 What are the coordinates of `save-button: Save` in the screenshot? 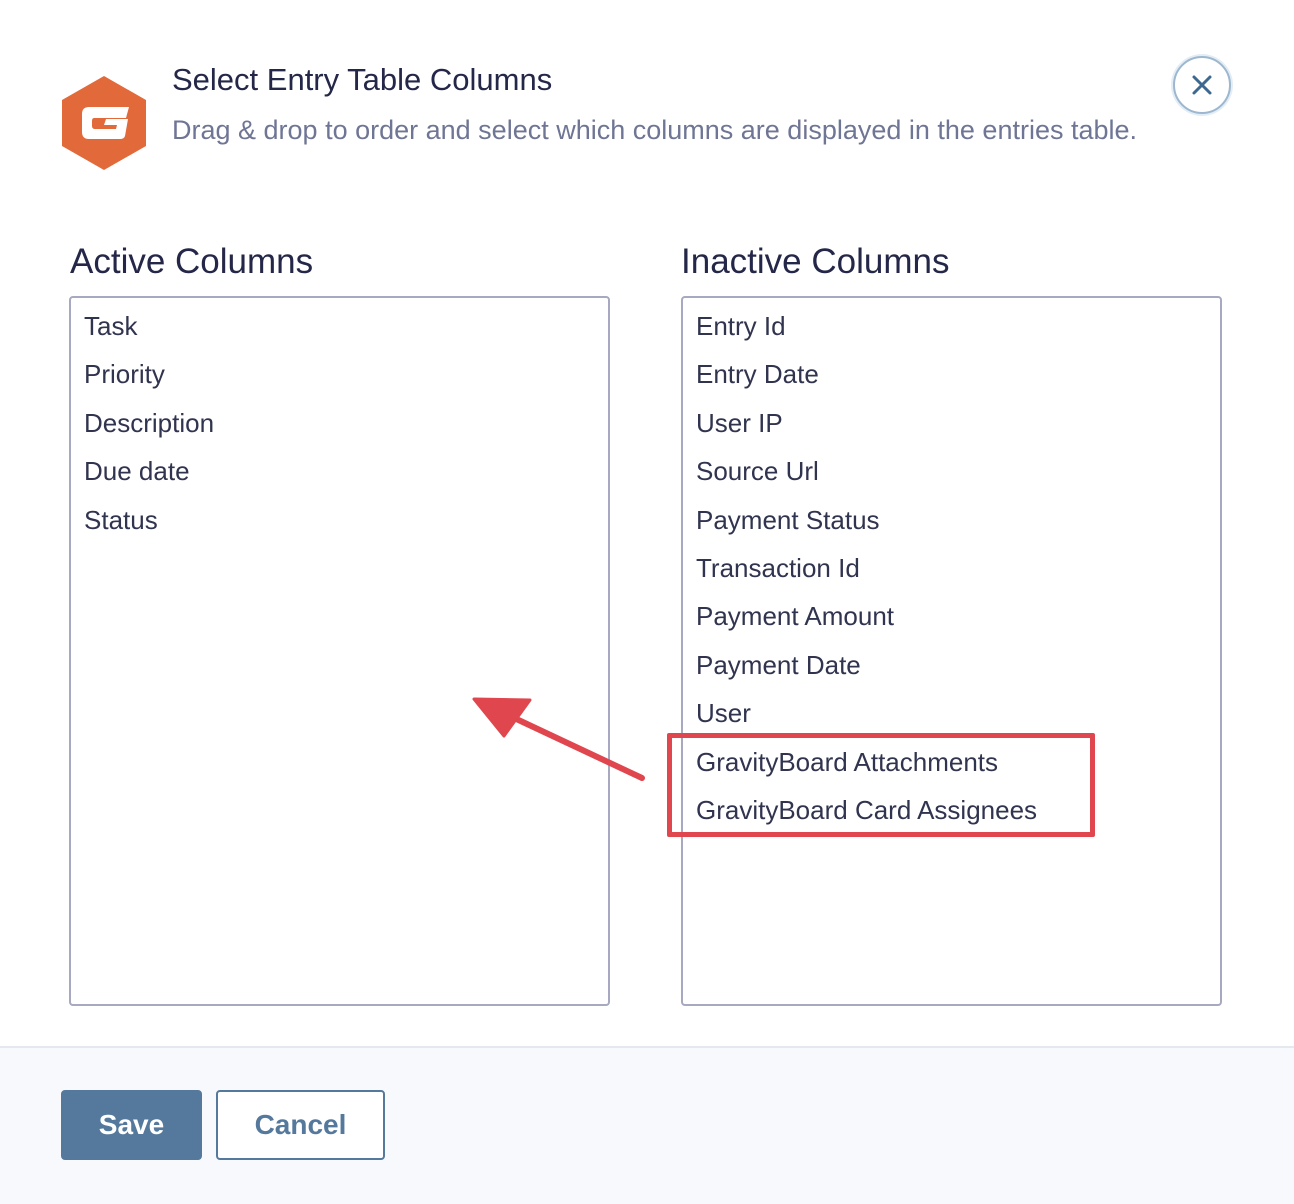 It's located at (131, 1125).